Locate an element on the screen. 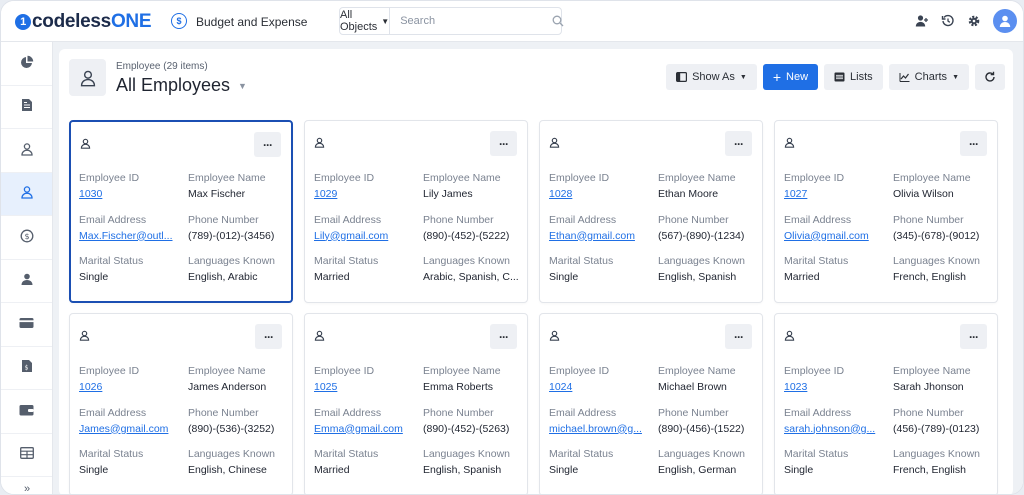  show-as-label: Show As is located at coordinates (713, 77).